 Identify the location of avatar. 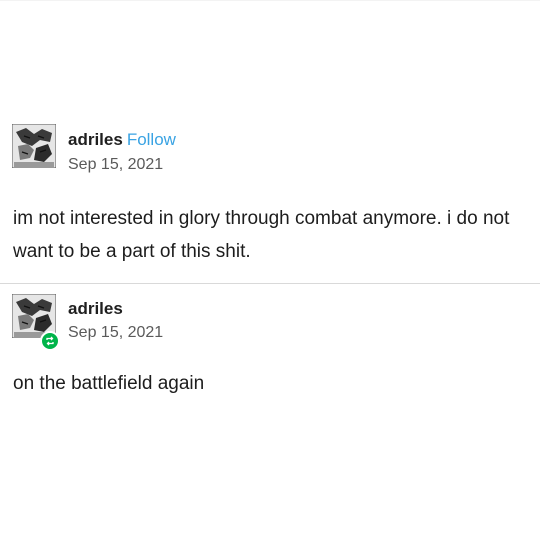
(34, 146).